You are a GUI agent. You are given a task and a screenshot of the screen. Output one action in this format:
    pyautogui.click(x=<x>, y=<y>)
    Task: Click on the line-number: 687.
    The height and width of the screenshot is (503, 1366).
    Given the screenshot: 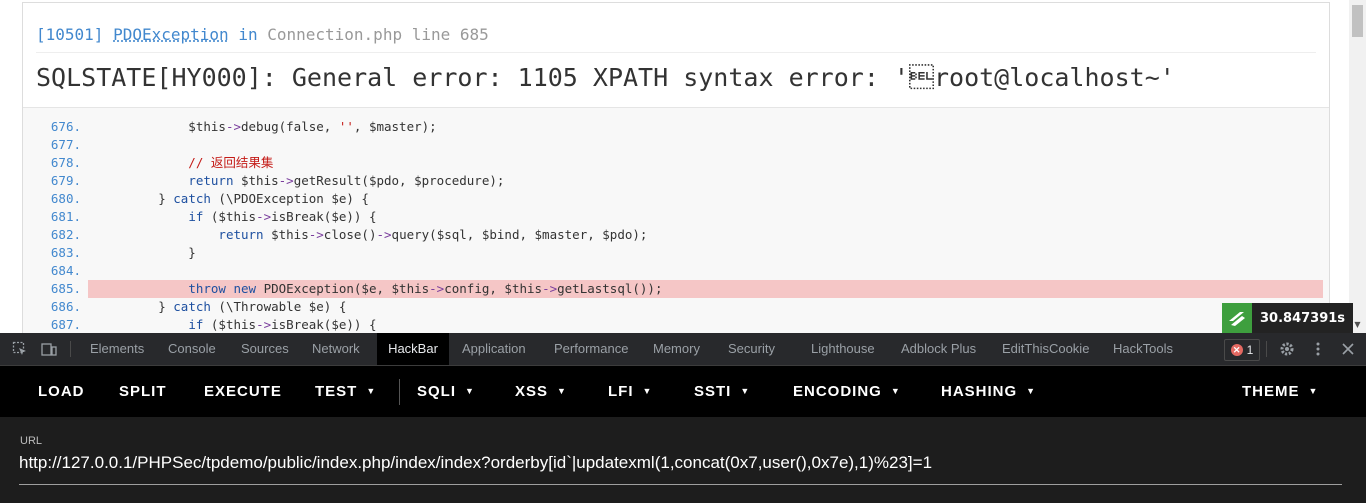 What is the action you would take?
    pyautogui.click(x=65, y=324)
    